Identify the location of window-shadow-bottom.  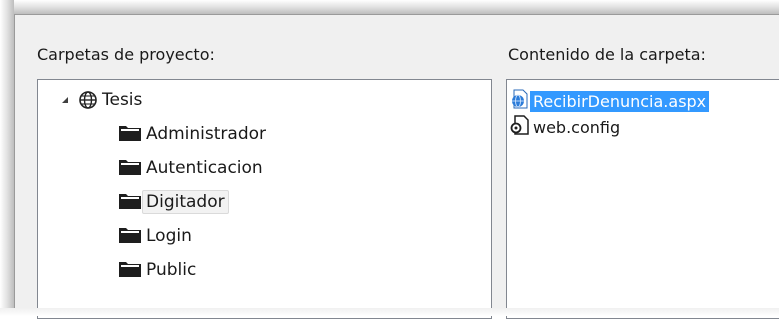
(389, 312).